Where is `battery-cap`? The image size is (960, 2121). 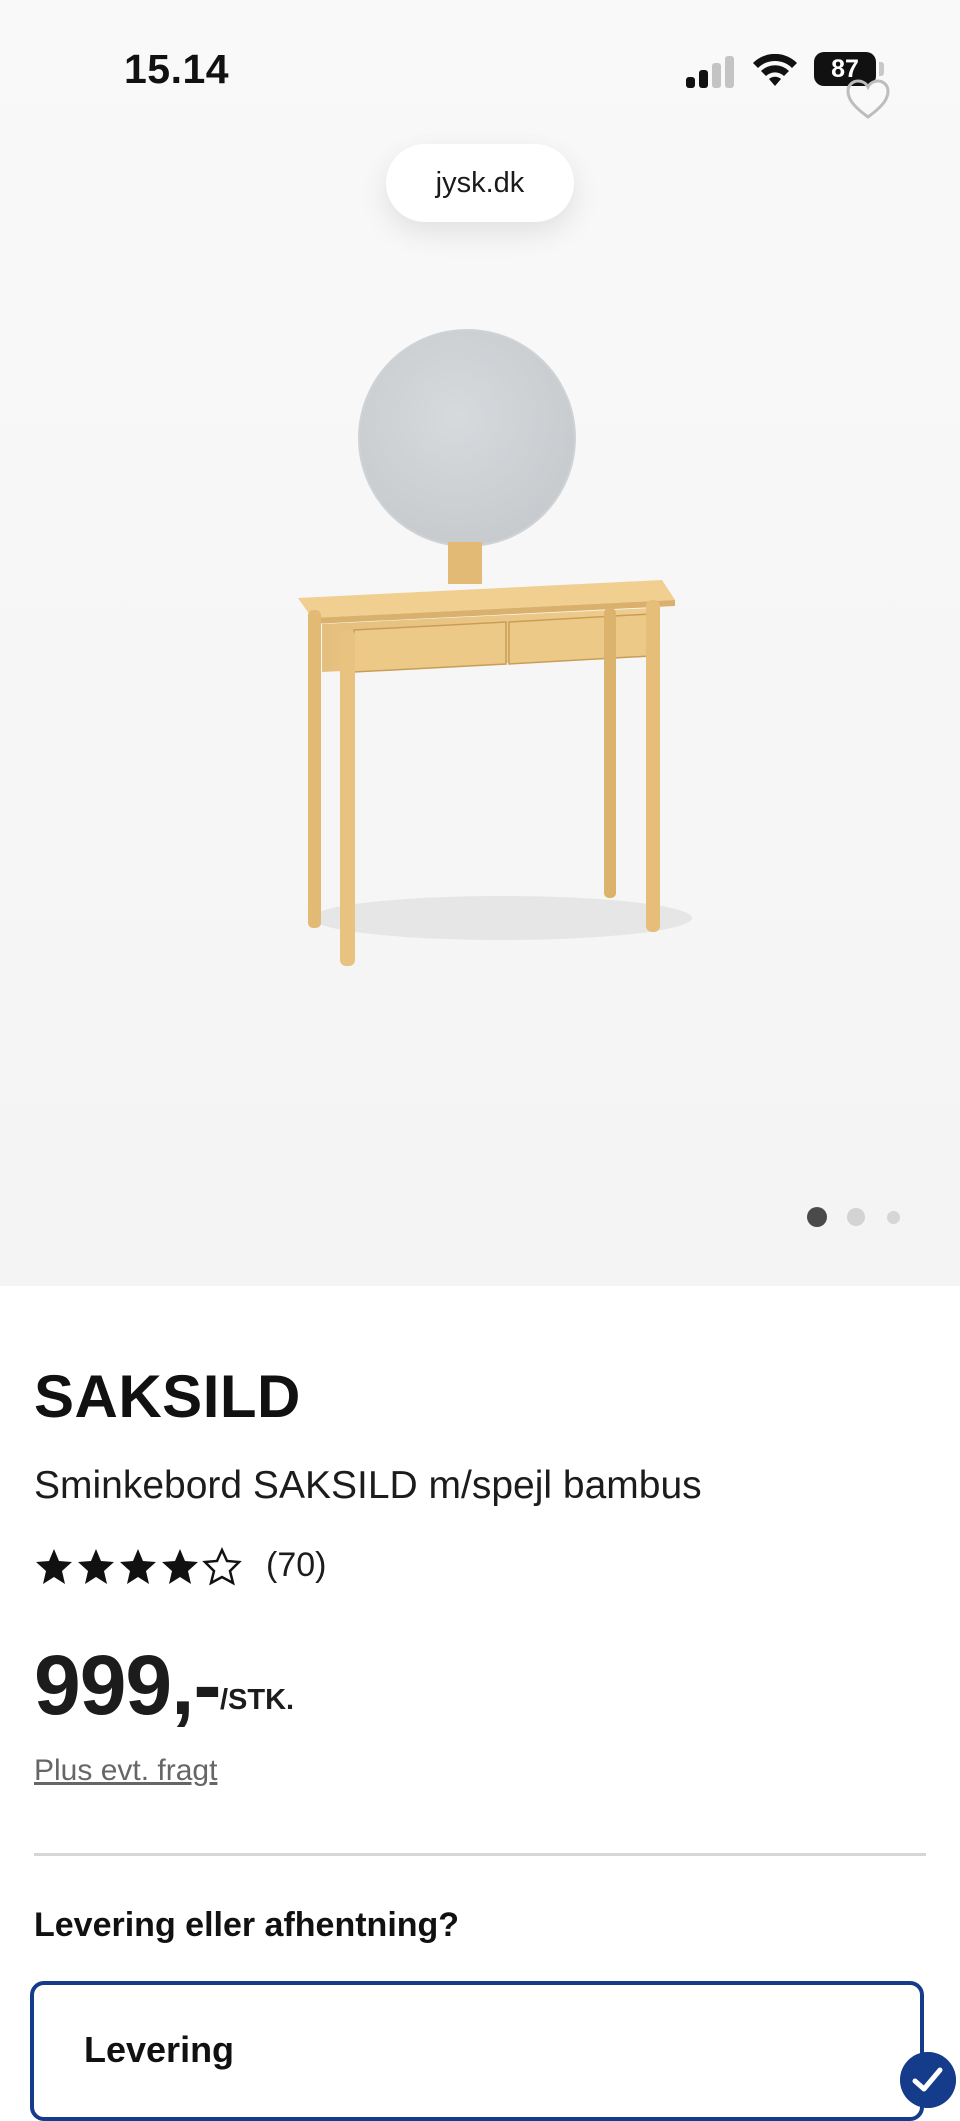 battery-cap is located at coordinates (881, 69).